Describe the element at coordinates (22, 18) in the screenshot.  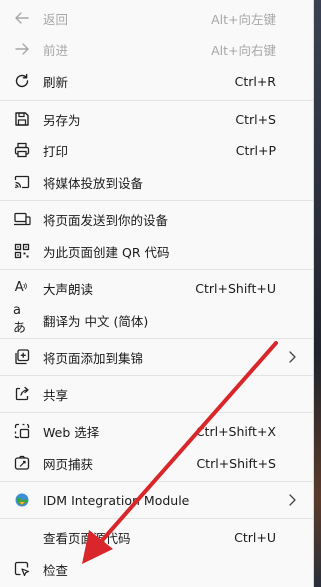
I see `back-arrow-icon` at that location.